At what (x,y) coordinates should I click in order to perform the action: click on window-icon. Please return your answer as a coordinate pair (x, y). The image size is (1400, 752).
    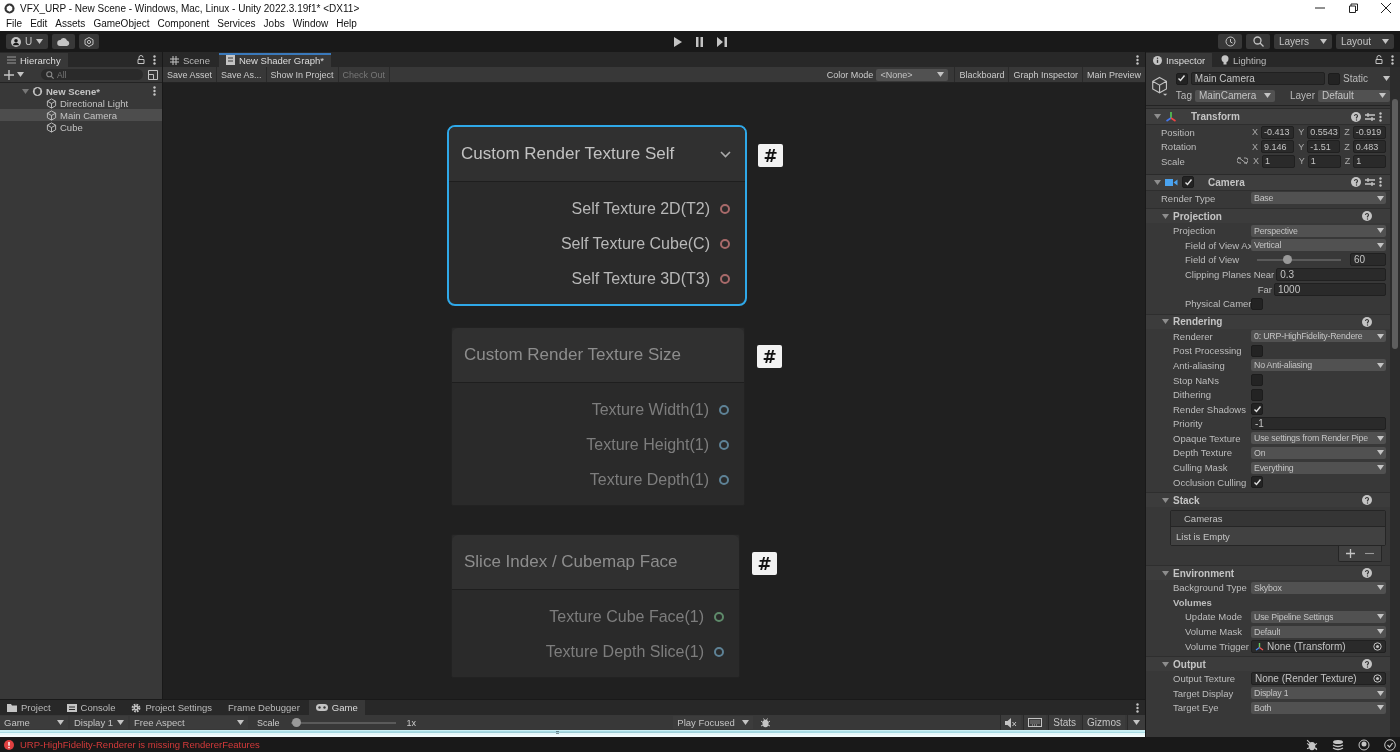
    Looking at the image, I should click on (153, 74).